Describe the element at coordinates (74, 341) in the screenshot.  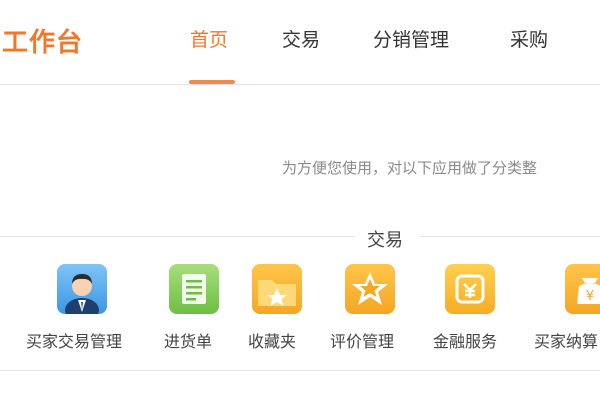
I see `app-label-buyer-trade-management: 买家交易管理` at that location.